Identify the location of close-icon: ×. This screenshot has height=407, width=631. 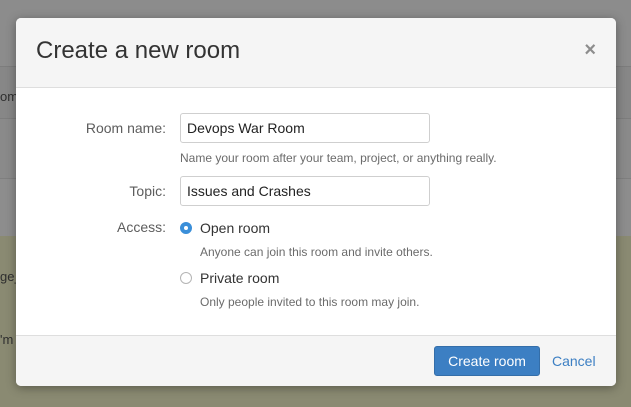
(590, 50).